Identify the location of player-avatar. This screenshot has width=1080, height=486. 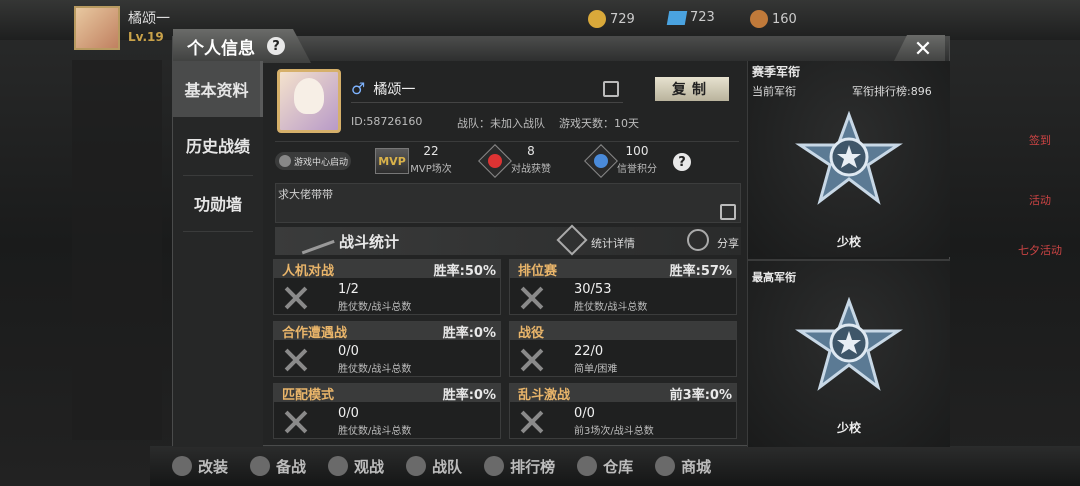
(97, 28).